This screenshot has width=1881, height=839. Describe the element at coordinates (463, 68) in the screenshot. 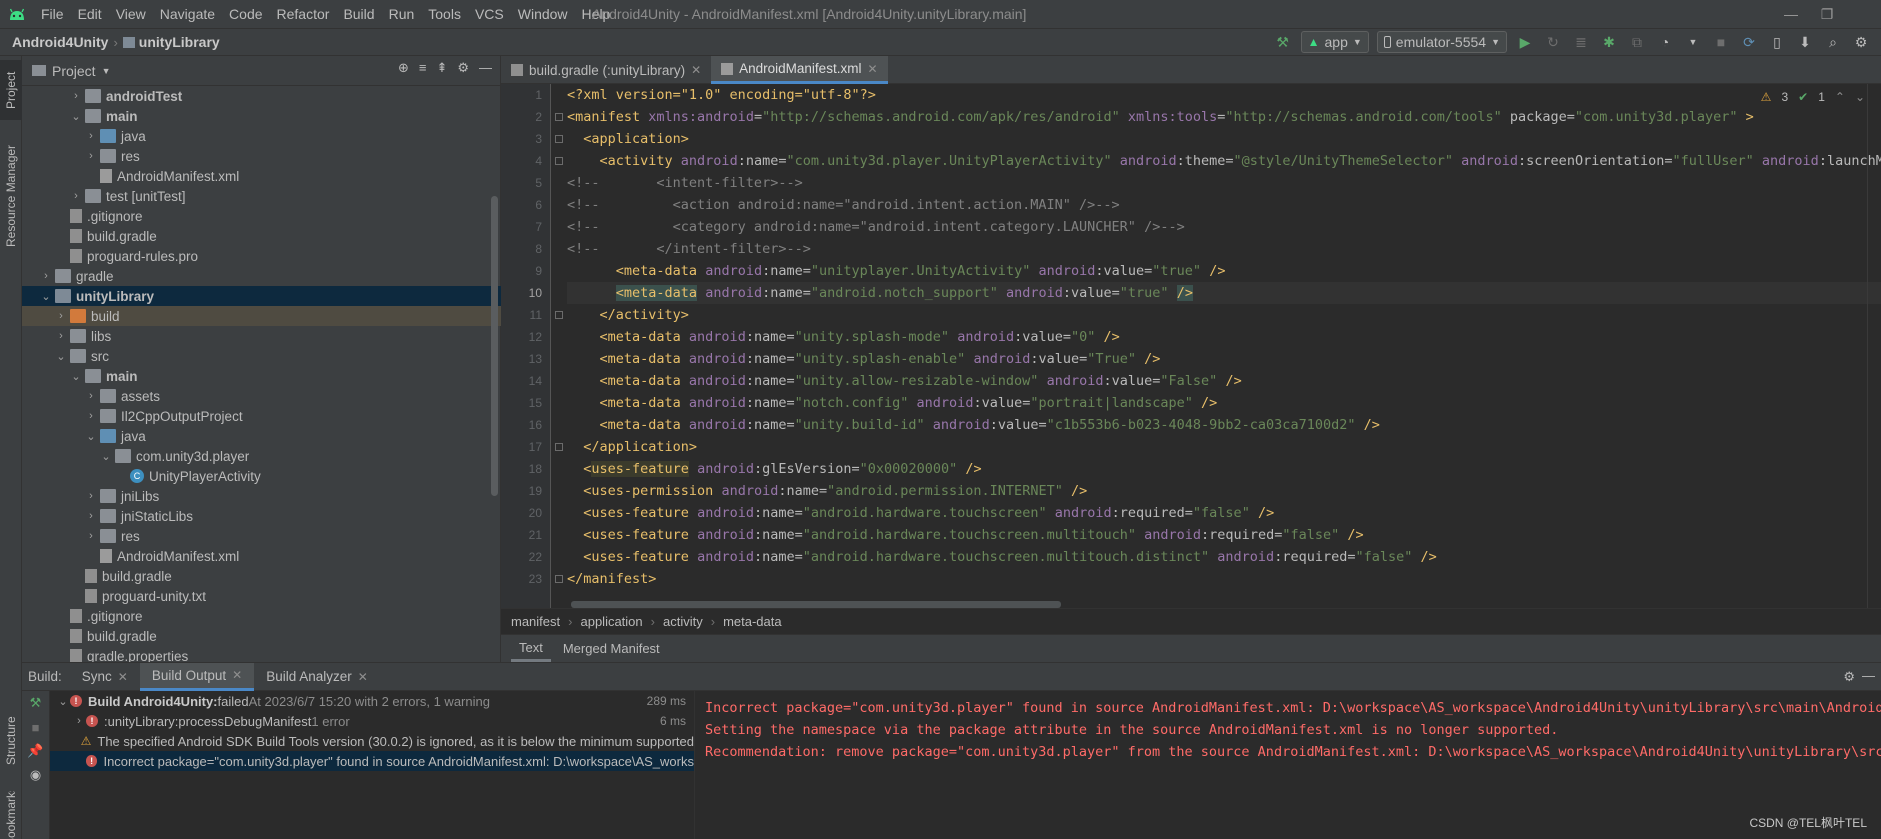

I see `gear-icon: ⚙` at that location.